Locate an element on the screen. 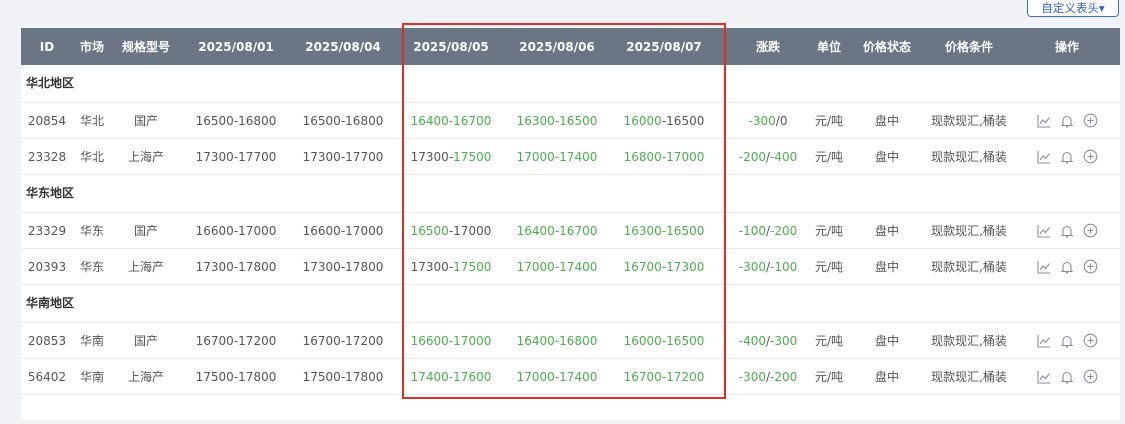 The height and width of the screenshot is (424, 1125). group-title: 华南地区 is located at coordinates (50, 303).